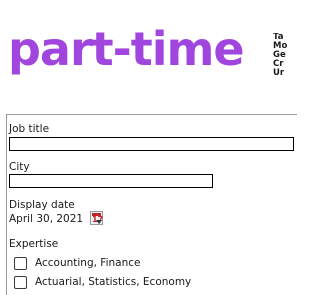  I want to click on city-input, so click(111, 181).